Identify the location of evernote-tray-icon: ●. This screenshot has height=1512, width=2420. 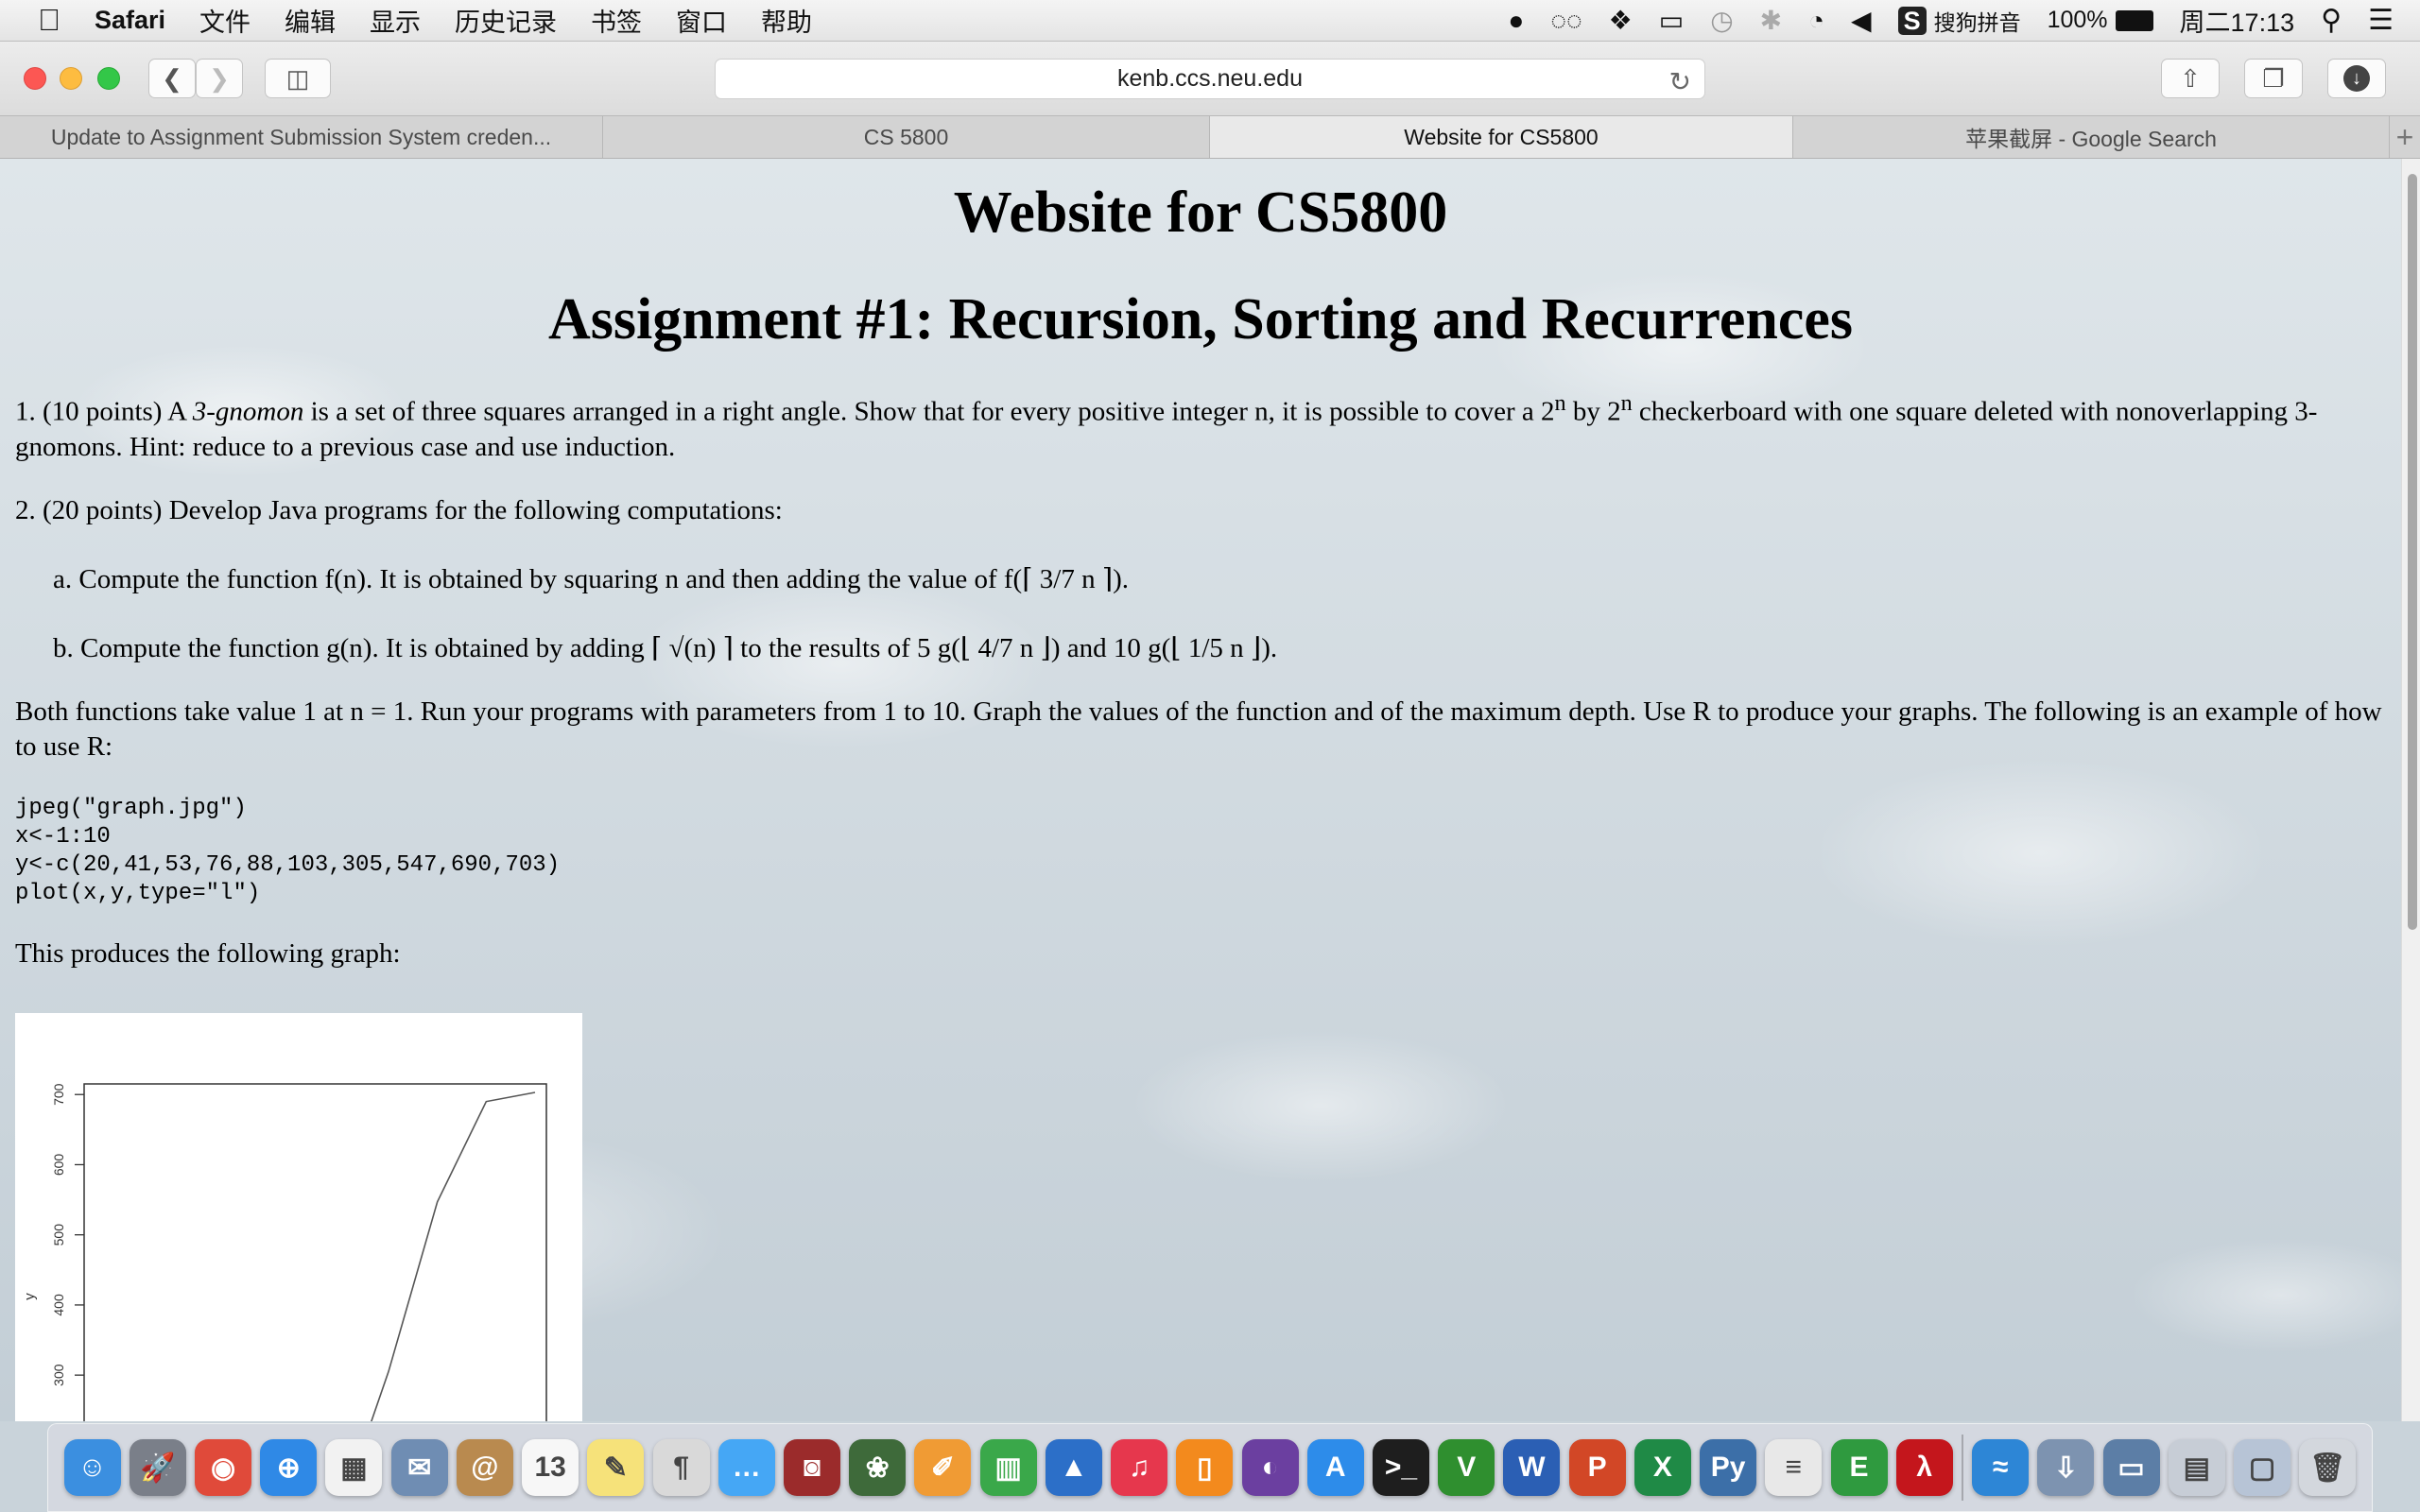
(1516, 21).